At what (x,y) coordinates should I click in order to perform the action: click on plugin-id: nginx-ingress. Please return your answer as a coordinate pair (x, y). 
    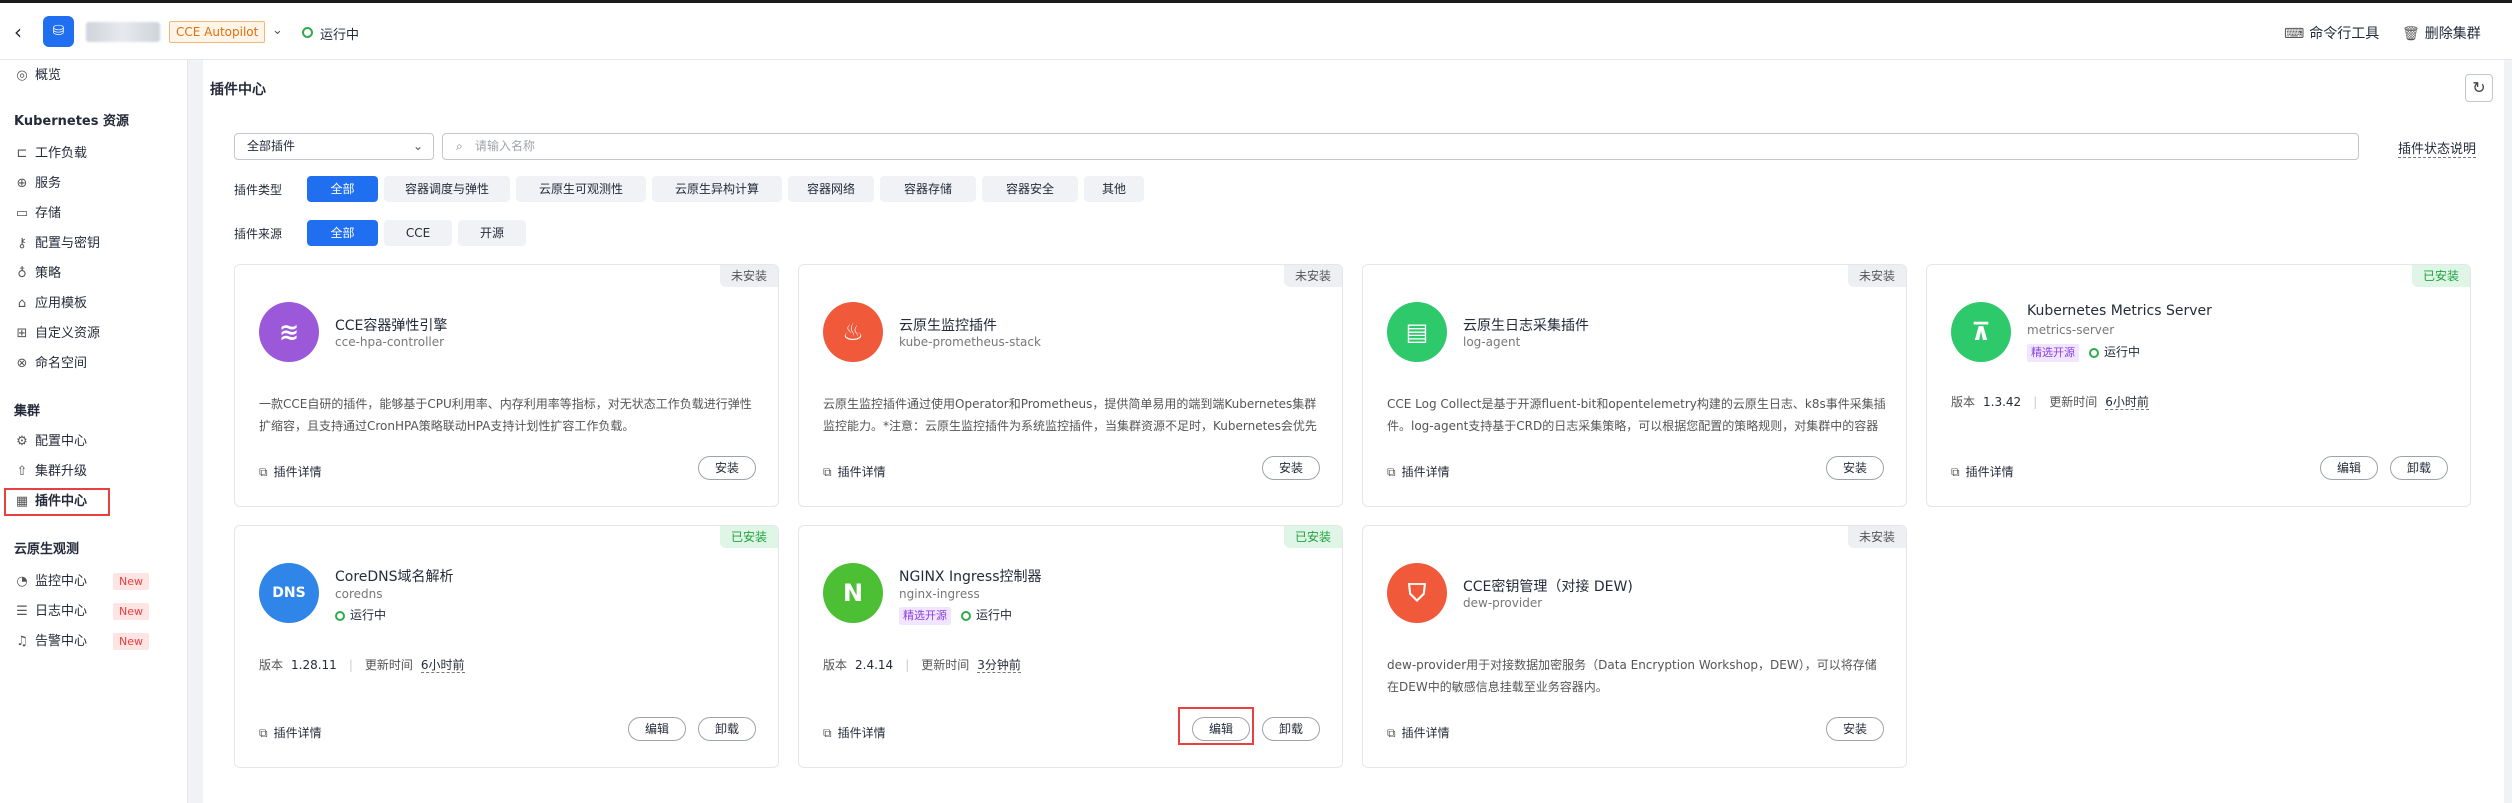
    Looking at the image, I should click on (939, 594).